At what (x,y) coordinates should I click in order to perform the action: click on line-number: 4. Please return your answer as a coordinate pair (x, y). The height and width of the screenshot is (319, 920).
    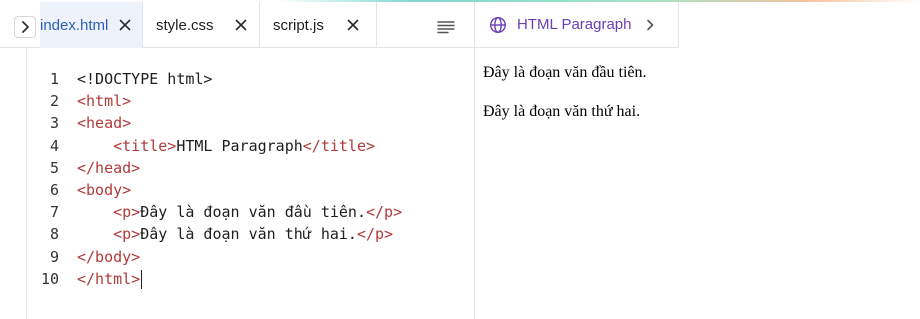
    Looking at the image, I should click on (54, 145).